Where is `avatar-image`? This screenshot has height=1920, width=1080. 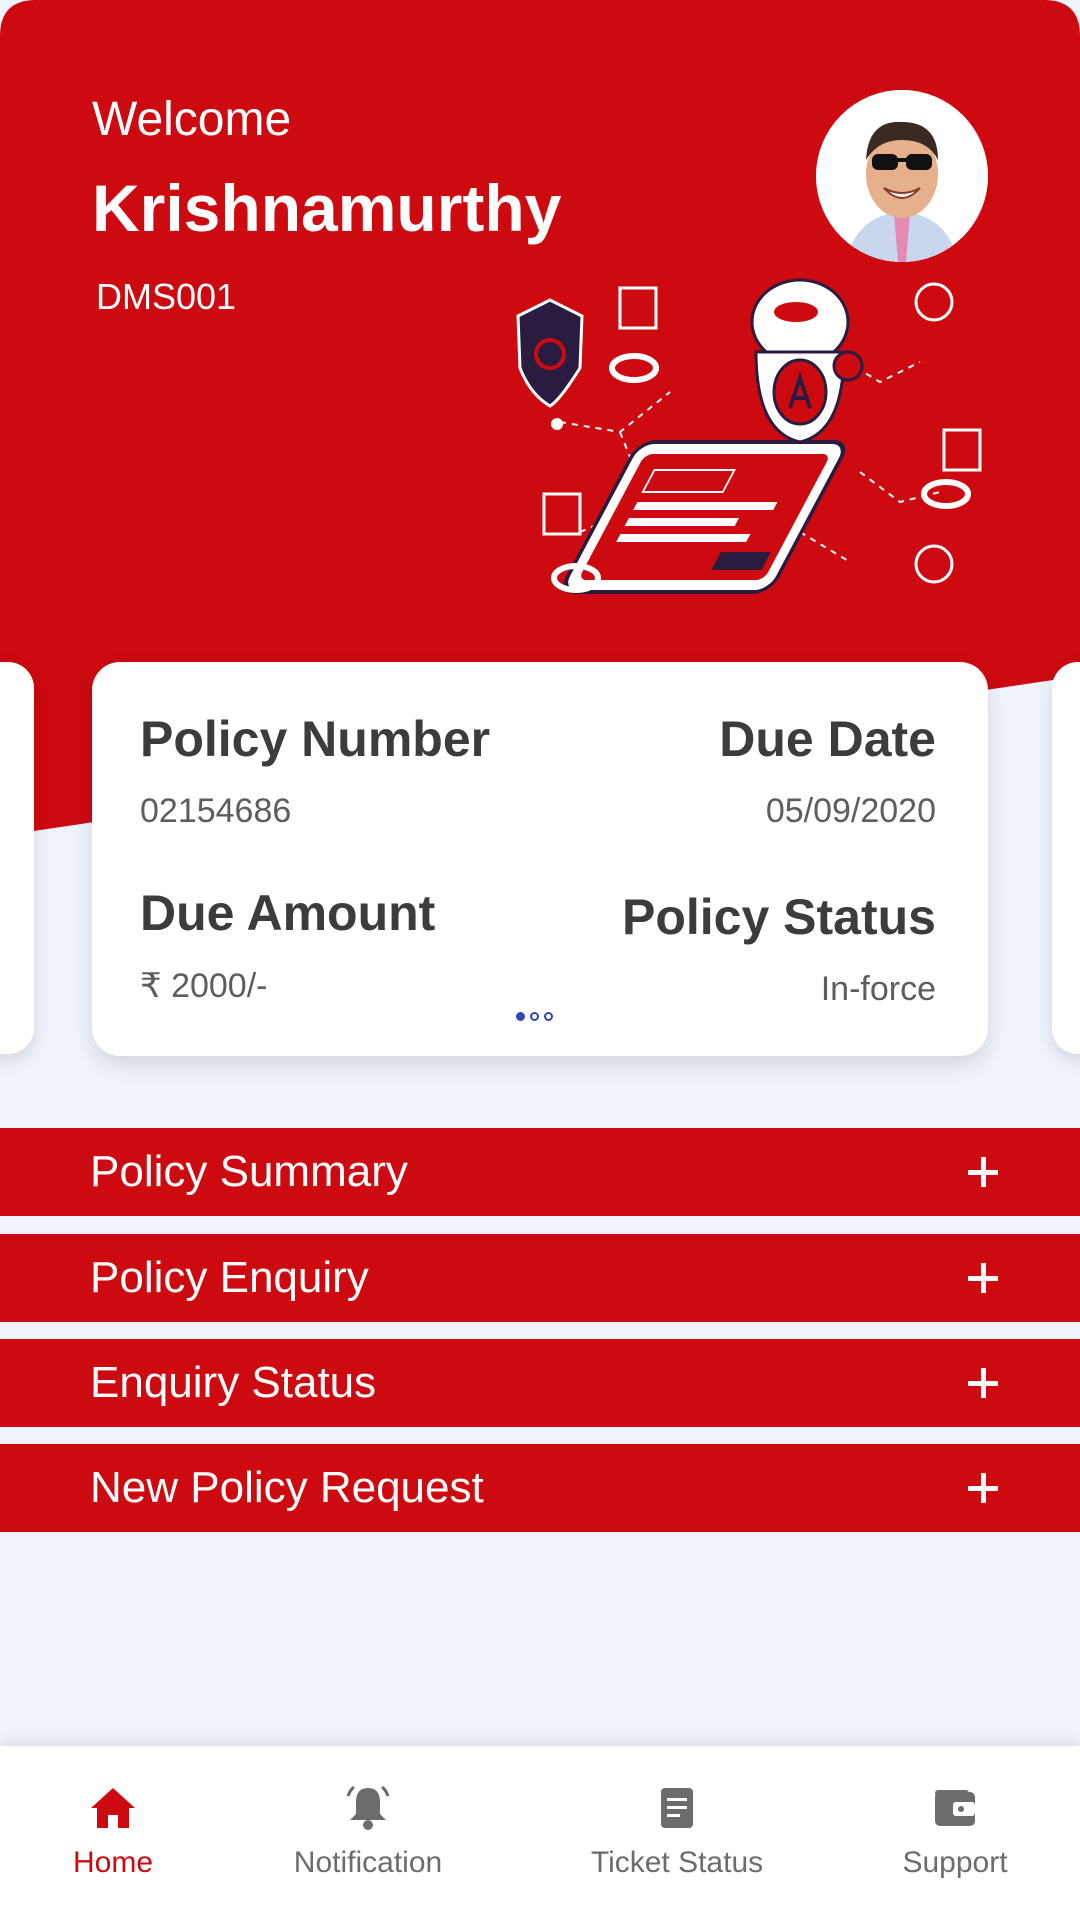
avatar-image is located at coordinates (902, 176).